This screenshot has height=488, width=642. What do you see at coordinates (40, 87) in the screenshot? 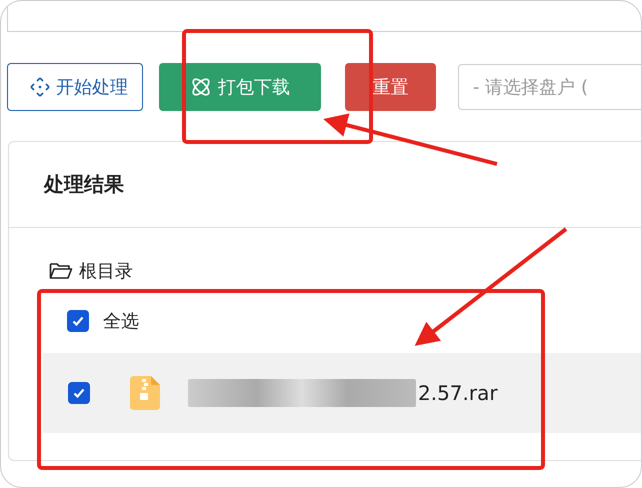
I see `arrows-icon` at bounding box center [40, 87].